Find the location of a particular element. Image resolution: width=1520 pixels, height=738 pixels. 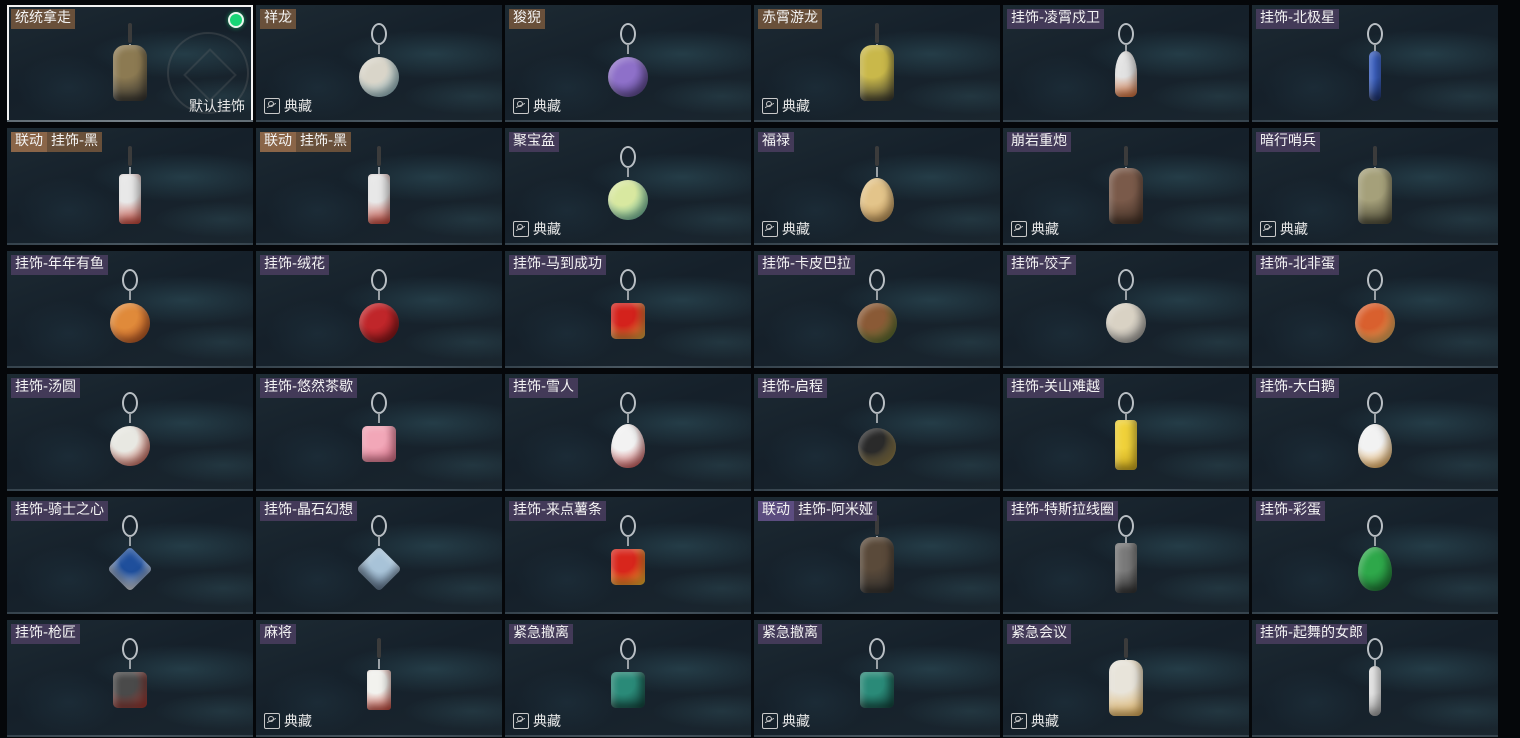

charm-card: 紧急撤离典藏 is located at coordinates (877, 678).